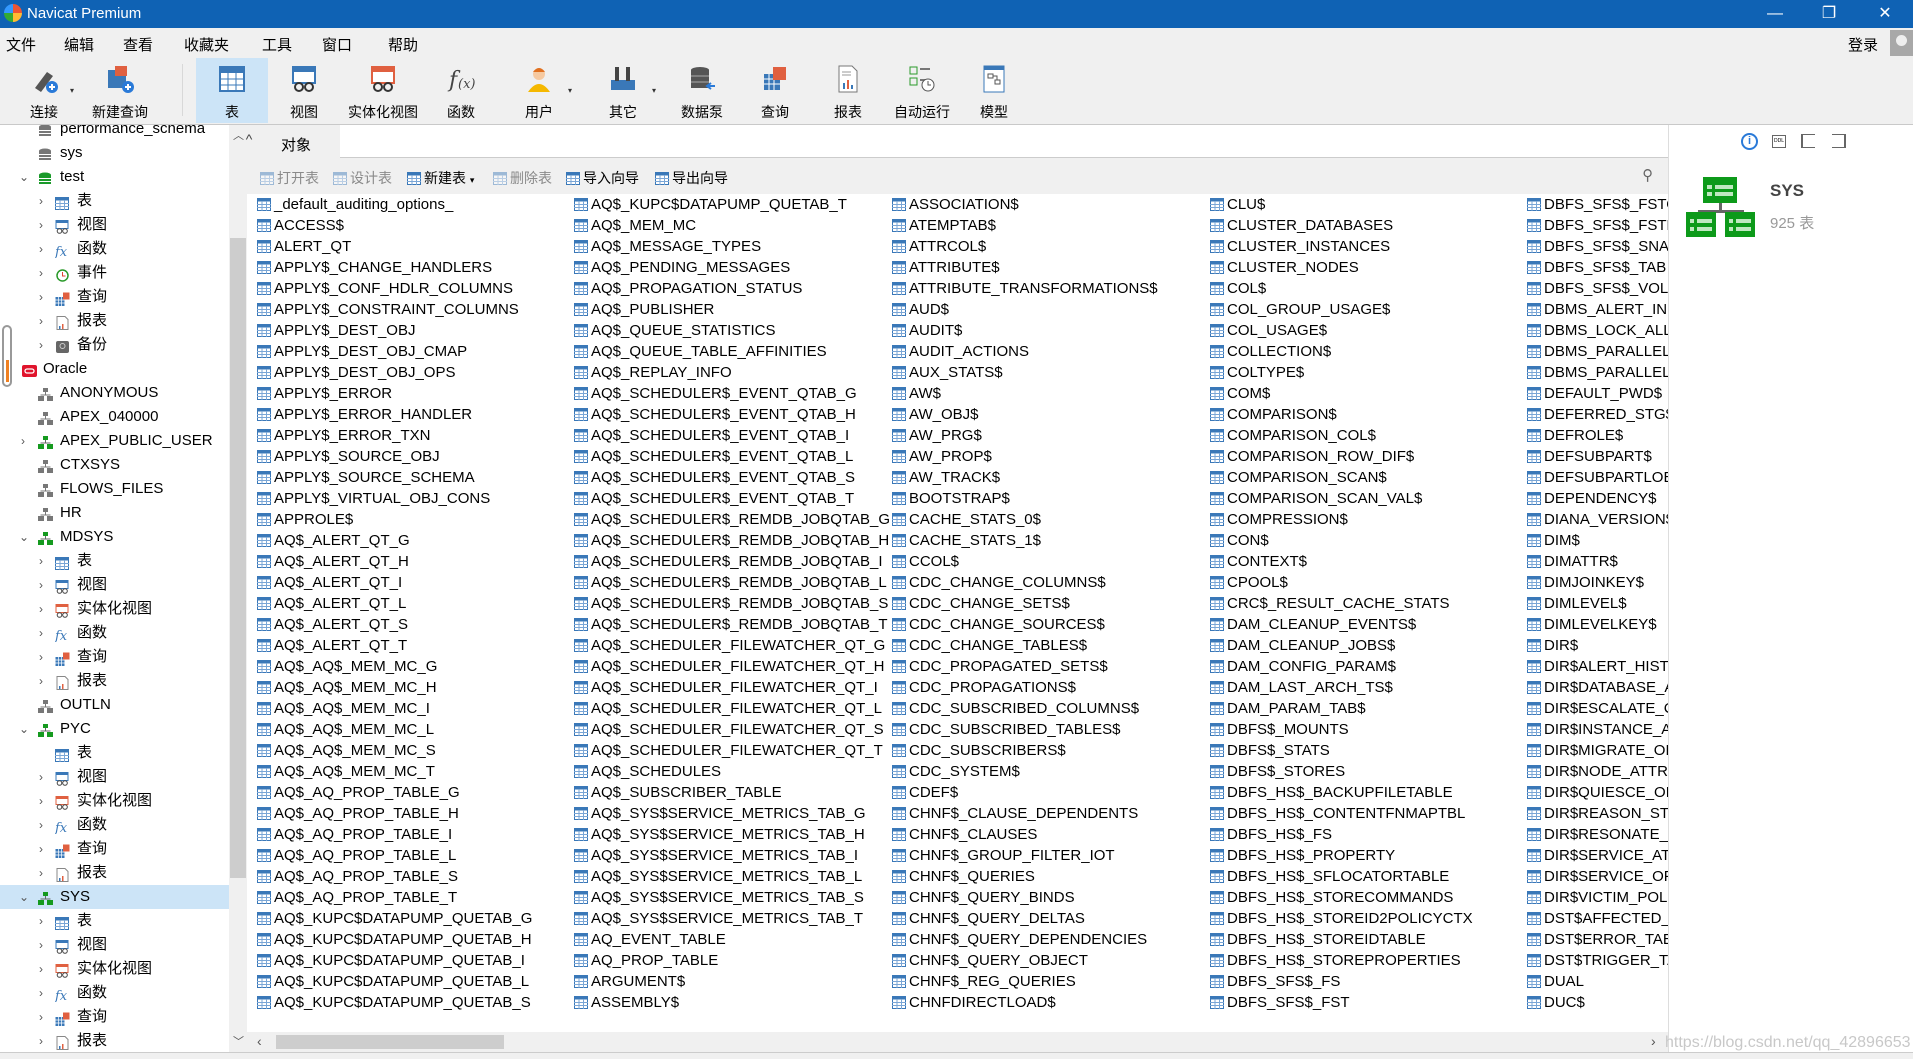 This screenshot has width=1913, height=1059. Describe the element at coordinates (114, 489) in the screenshot. I see `tree-item-flows-files: FLOWS_FILES` at that location.